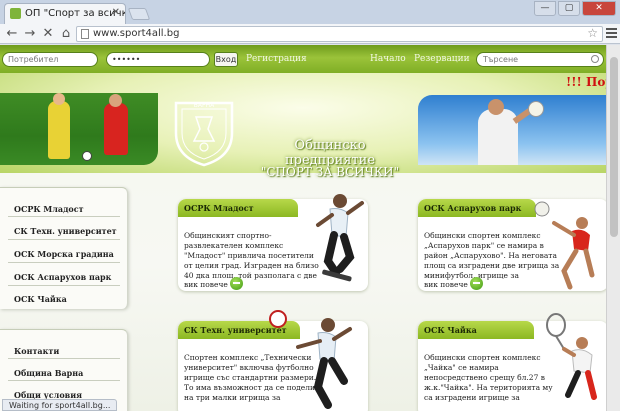 The width and height of the screenshot is (620, 411). Describe the element at coordinates (330, 172) in the screenshot. I see `header-subtitle: "СПОРТ ЗА ВСИЧКИ"` at that location.